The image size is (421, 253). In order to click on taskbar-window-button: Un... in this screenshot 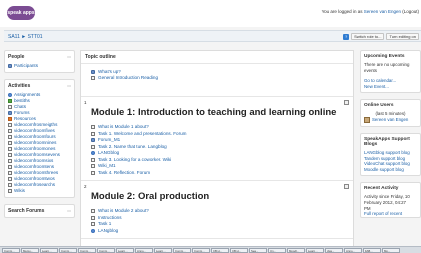, I will do `click(277, 250)`.